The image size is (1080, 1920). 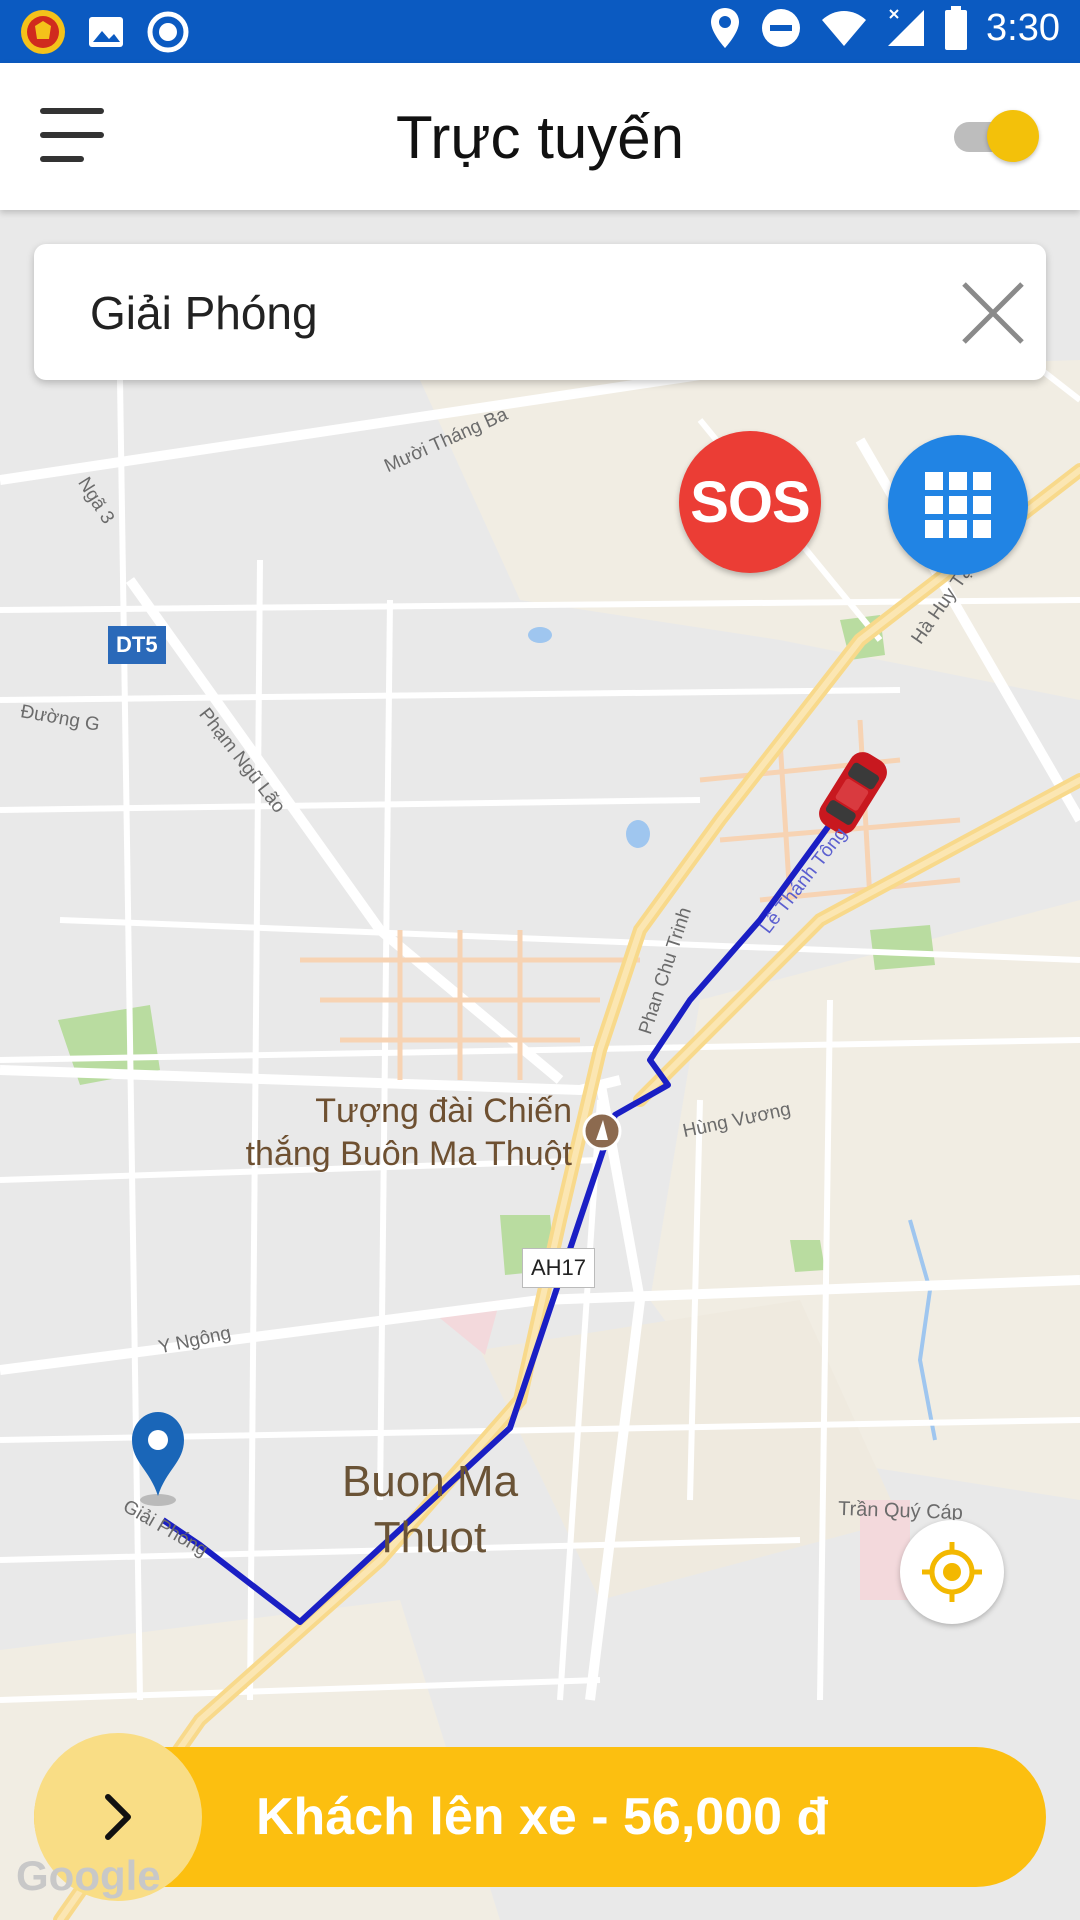 I want to click on sos-button: SOS, so click(x=750, y=502).